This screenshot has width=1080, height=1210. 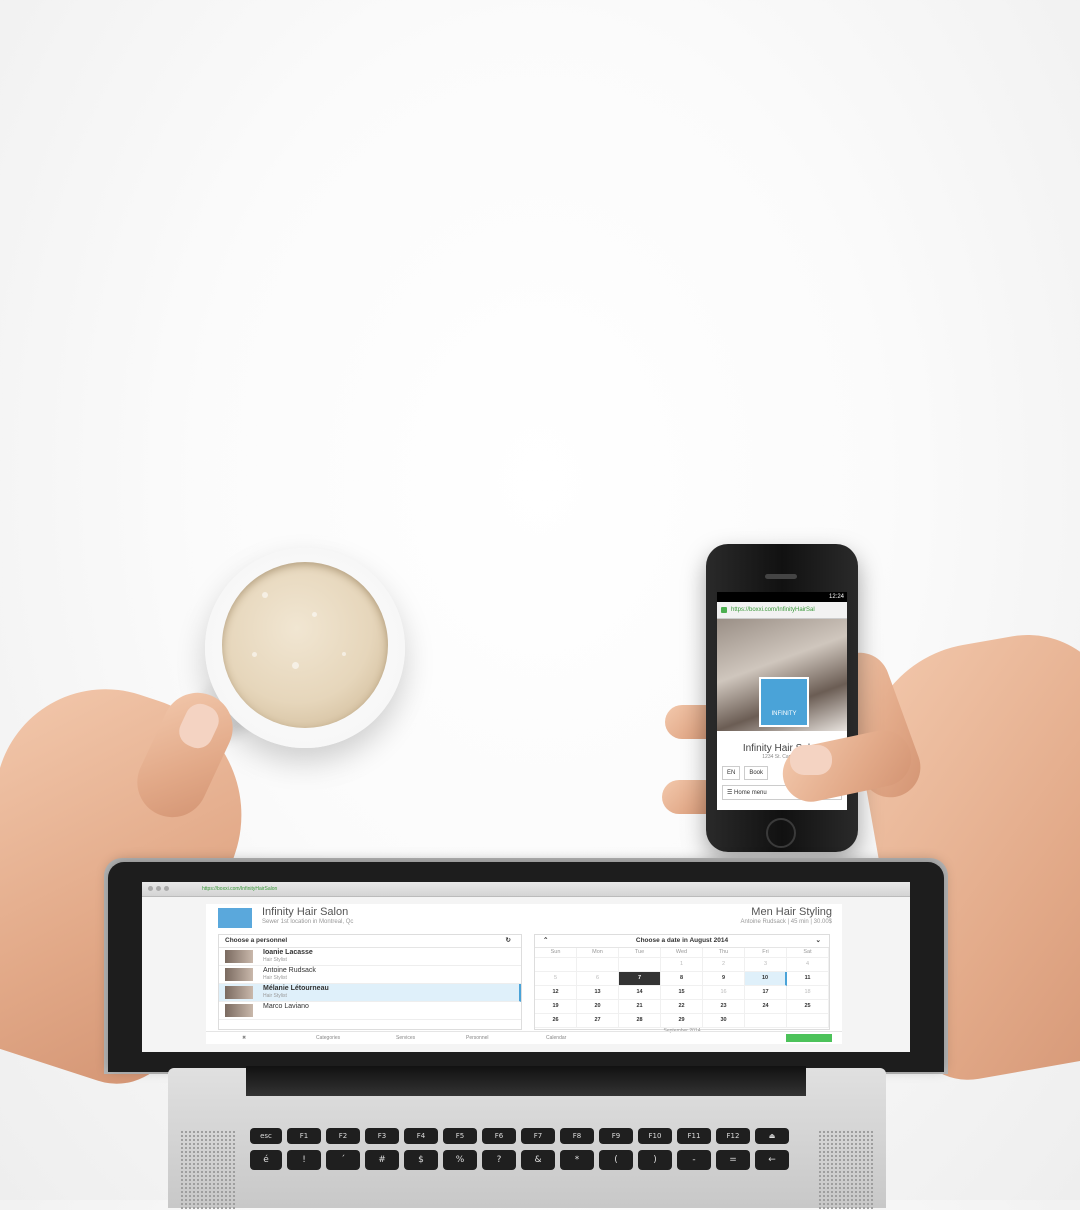 What do you see at coordinates (421, 1160) in the screenshot?
I see `key: $` at bounding box center [421, 1160].